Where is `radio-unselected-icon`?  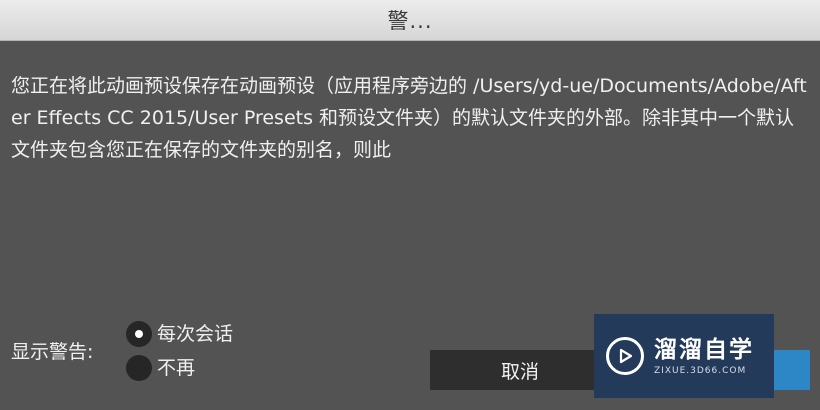 radio-unselected-icon is located at coordinates (139, 368).